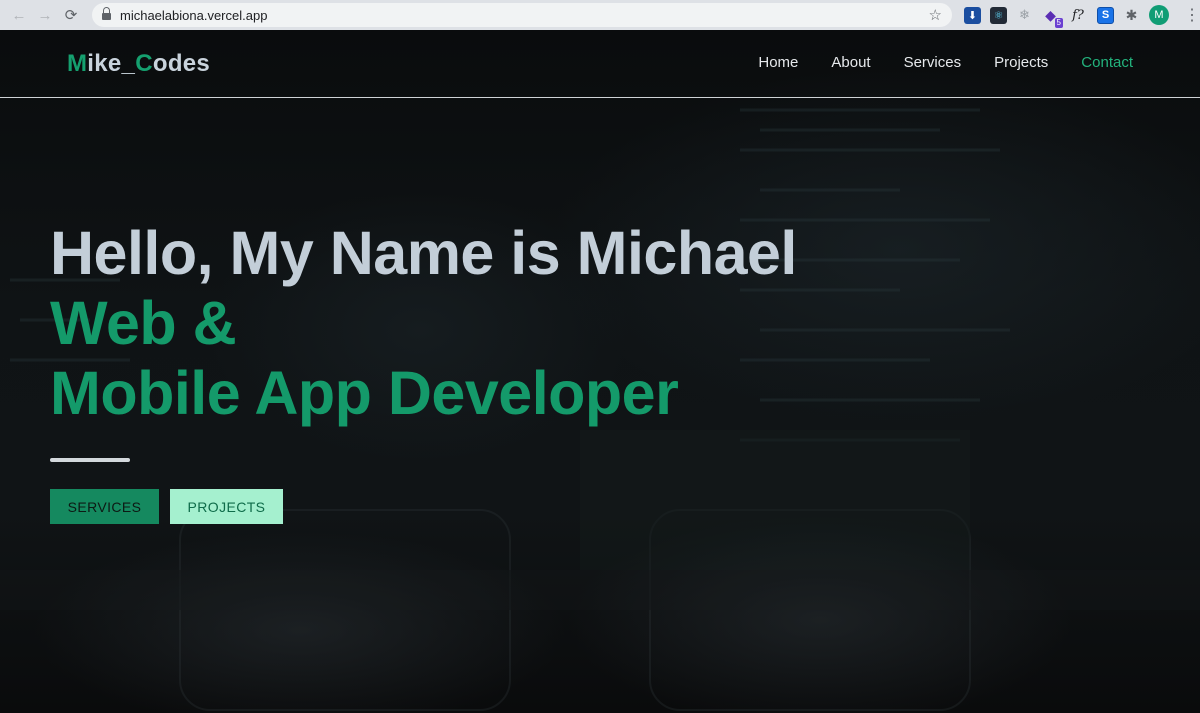 The height and width of the screenshot is (713, 1200). I want to click on nav-services: Services, so click(933, 62).